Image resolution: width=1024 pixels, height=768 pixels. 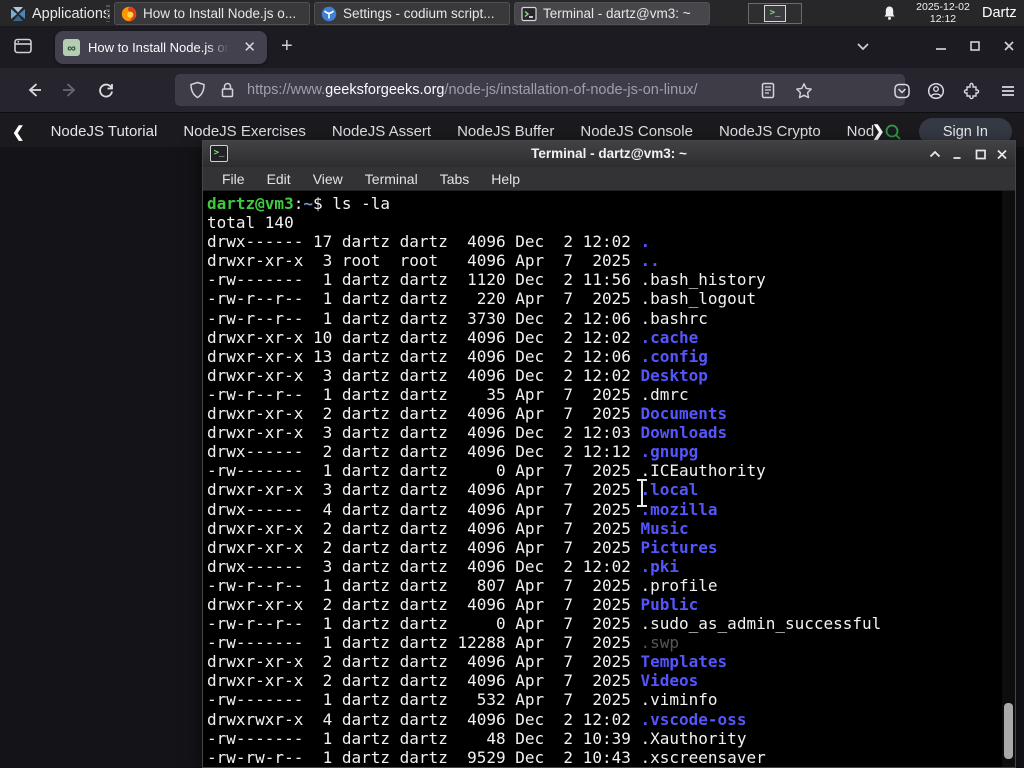 I want to click on firefox-view-icon, so click(x=23, y=46).